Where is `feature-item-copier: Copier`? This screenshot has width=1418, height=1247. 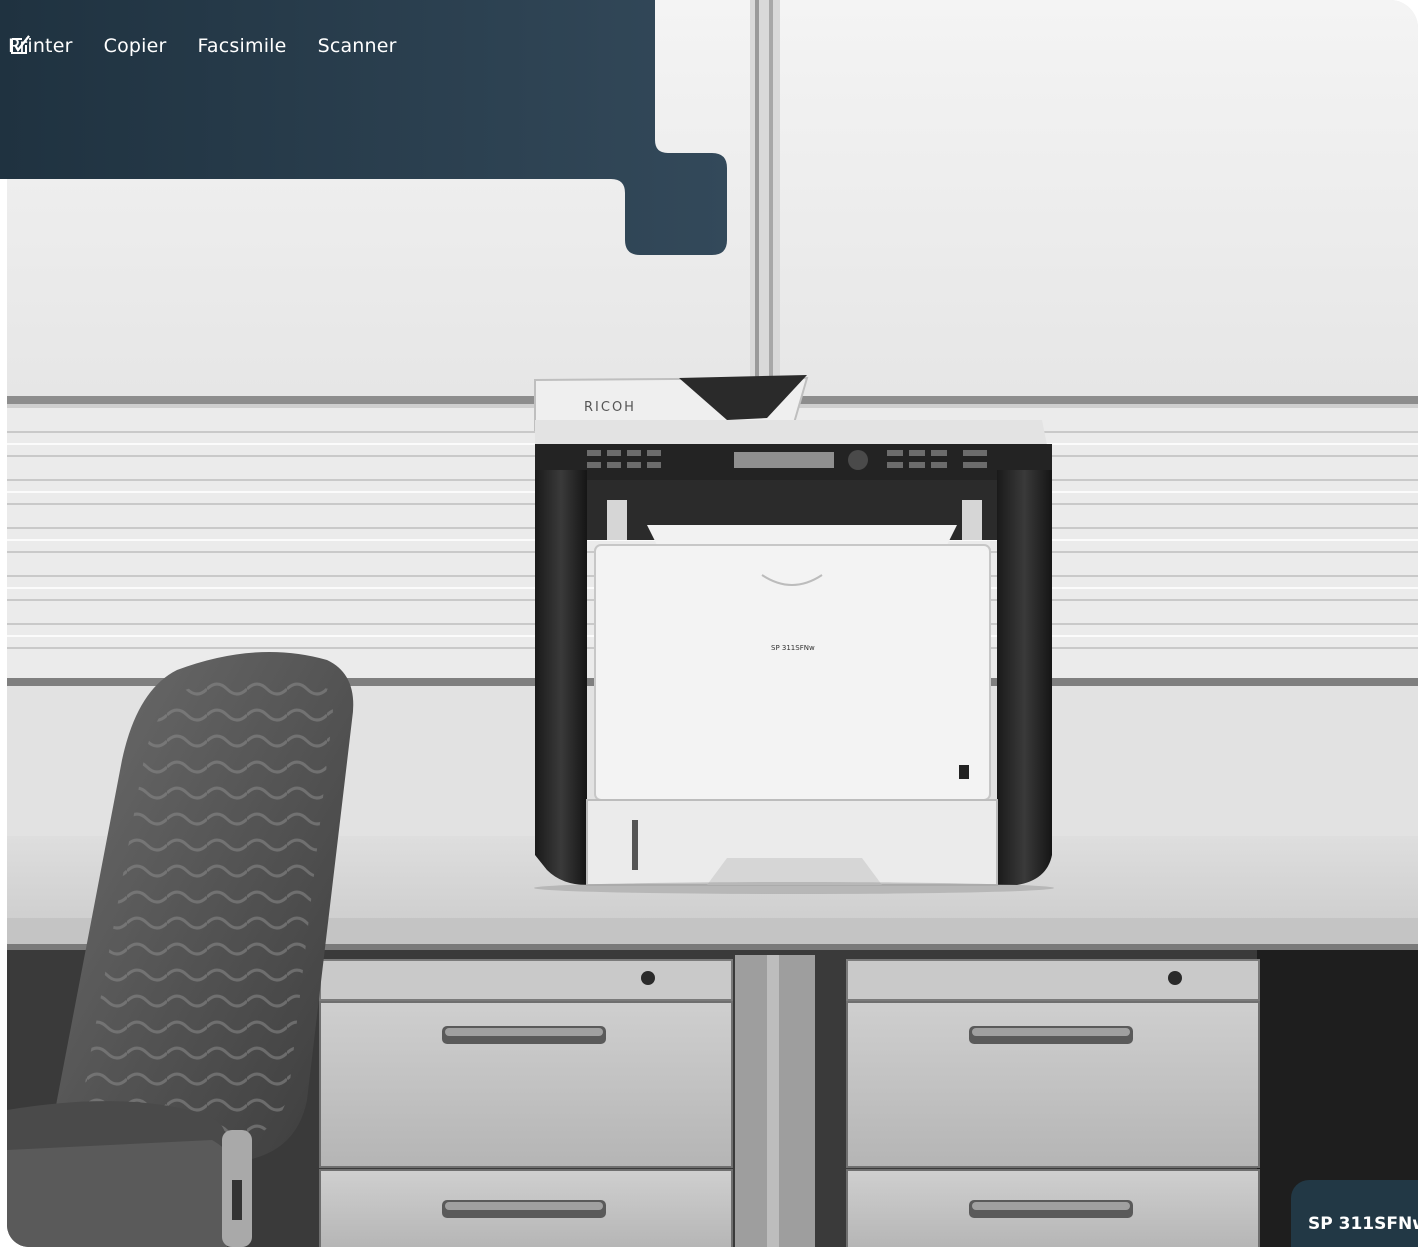 feature-item-copier: Copier is located at coordinates (89, 46).